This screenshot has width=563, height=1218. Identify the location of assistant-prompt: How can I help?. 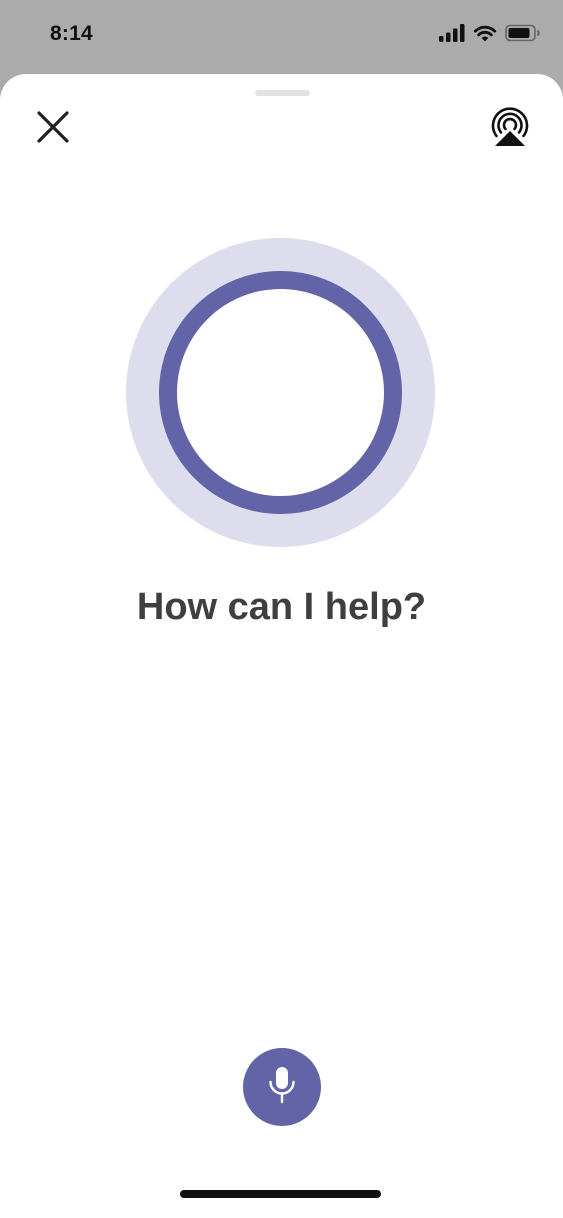
(281, 607).